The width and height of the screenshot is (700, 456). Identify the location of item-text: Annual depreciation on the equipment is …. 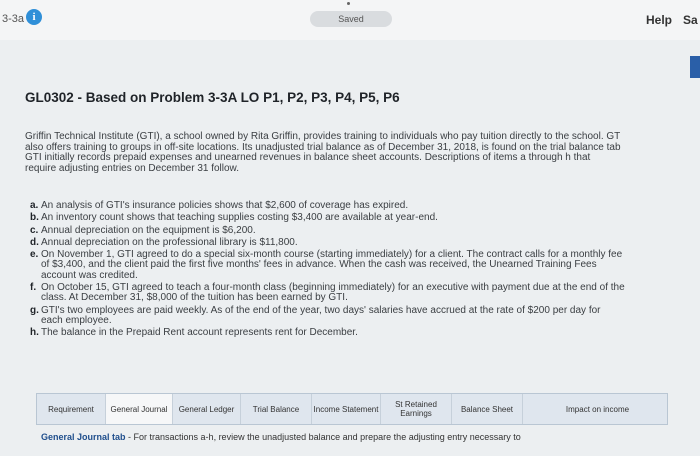
(148, 230).